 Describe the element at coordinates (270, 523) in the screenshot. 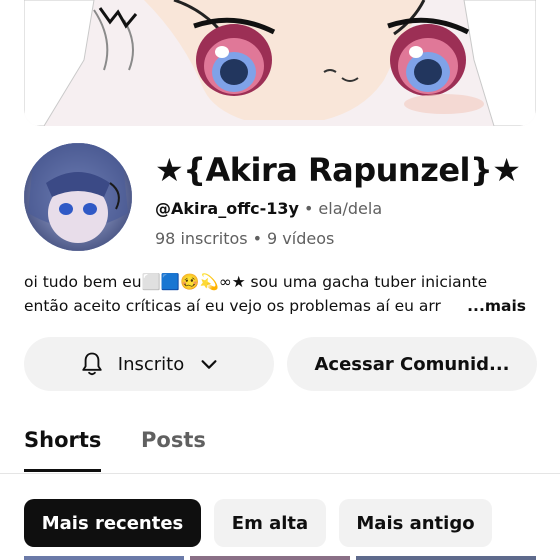

I see `filter-chip-trending: Em alta` at that location.